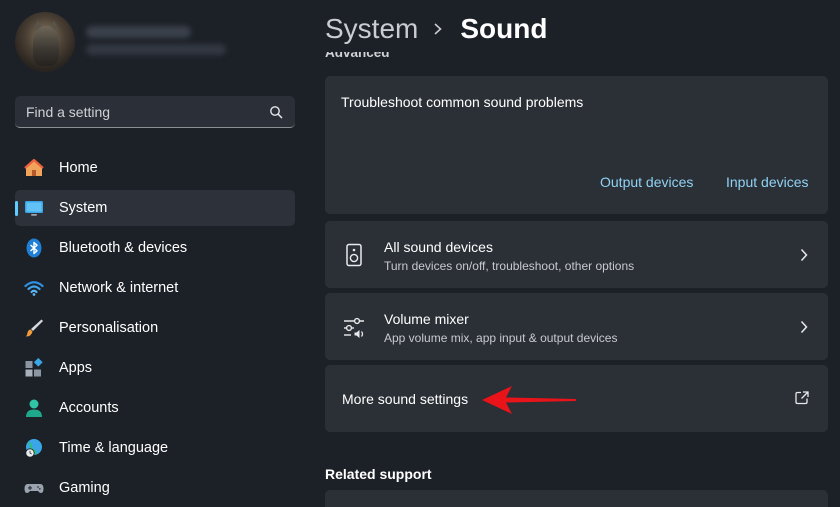 This screenshot has width=840, height=507. I want to click on search-box, so click(155, 112).